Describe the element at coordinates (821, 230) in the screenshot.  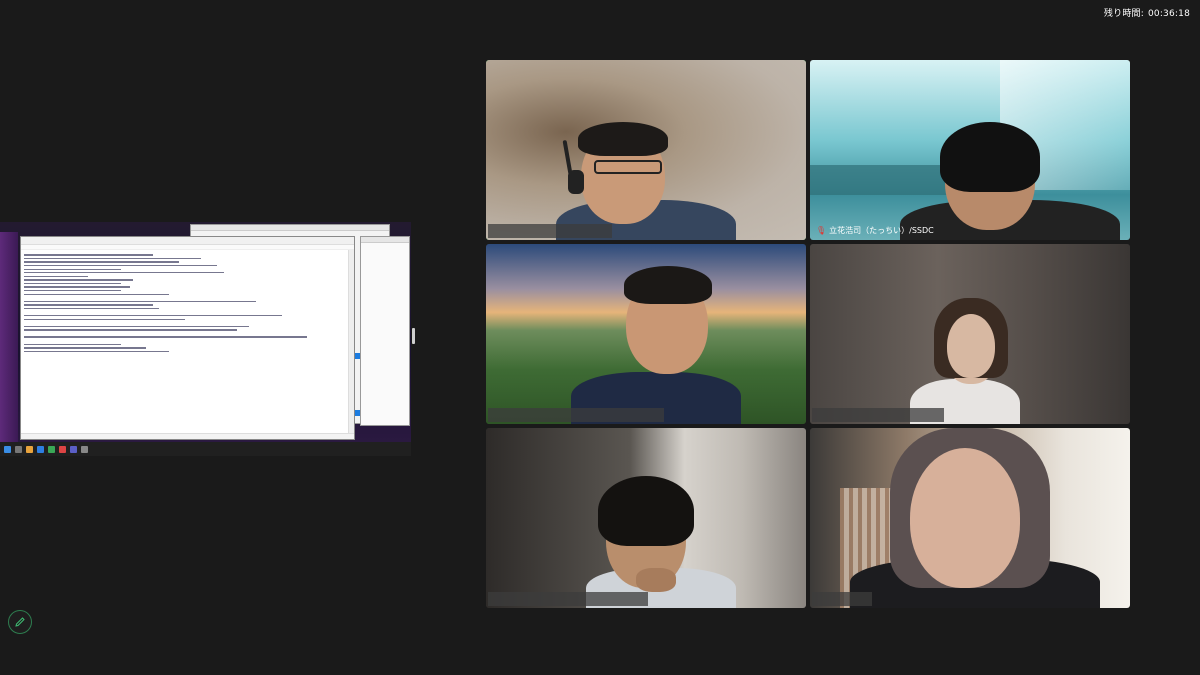
I see `mic-muted-icon: 🎙︎` at that location.